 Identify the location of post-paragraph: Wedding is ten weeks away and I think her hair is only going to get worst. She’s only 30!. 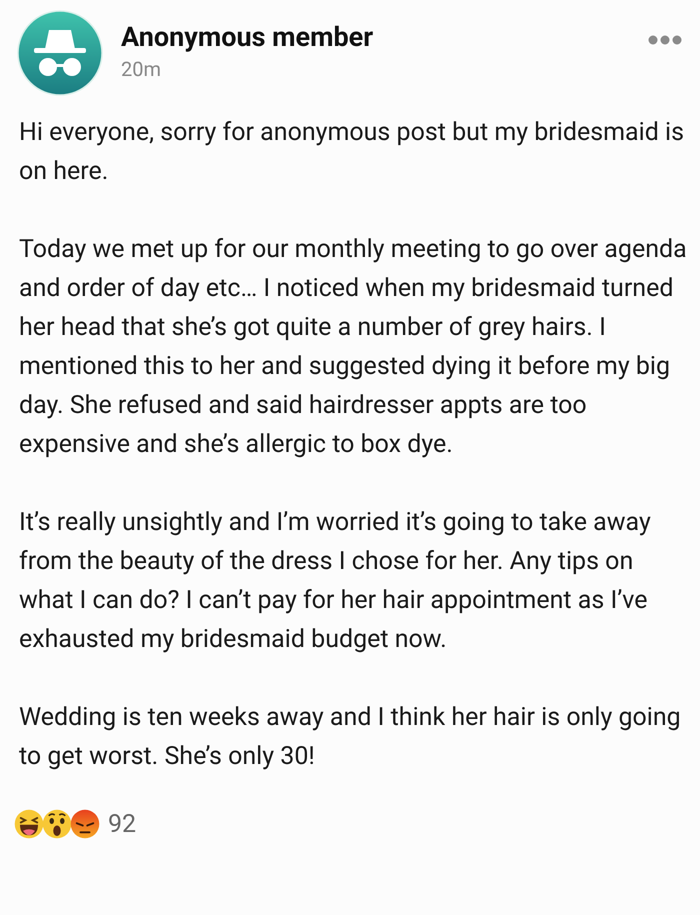
(350, 737).